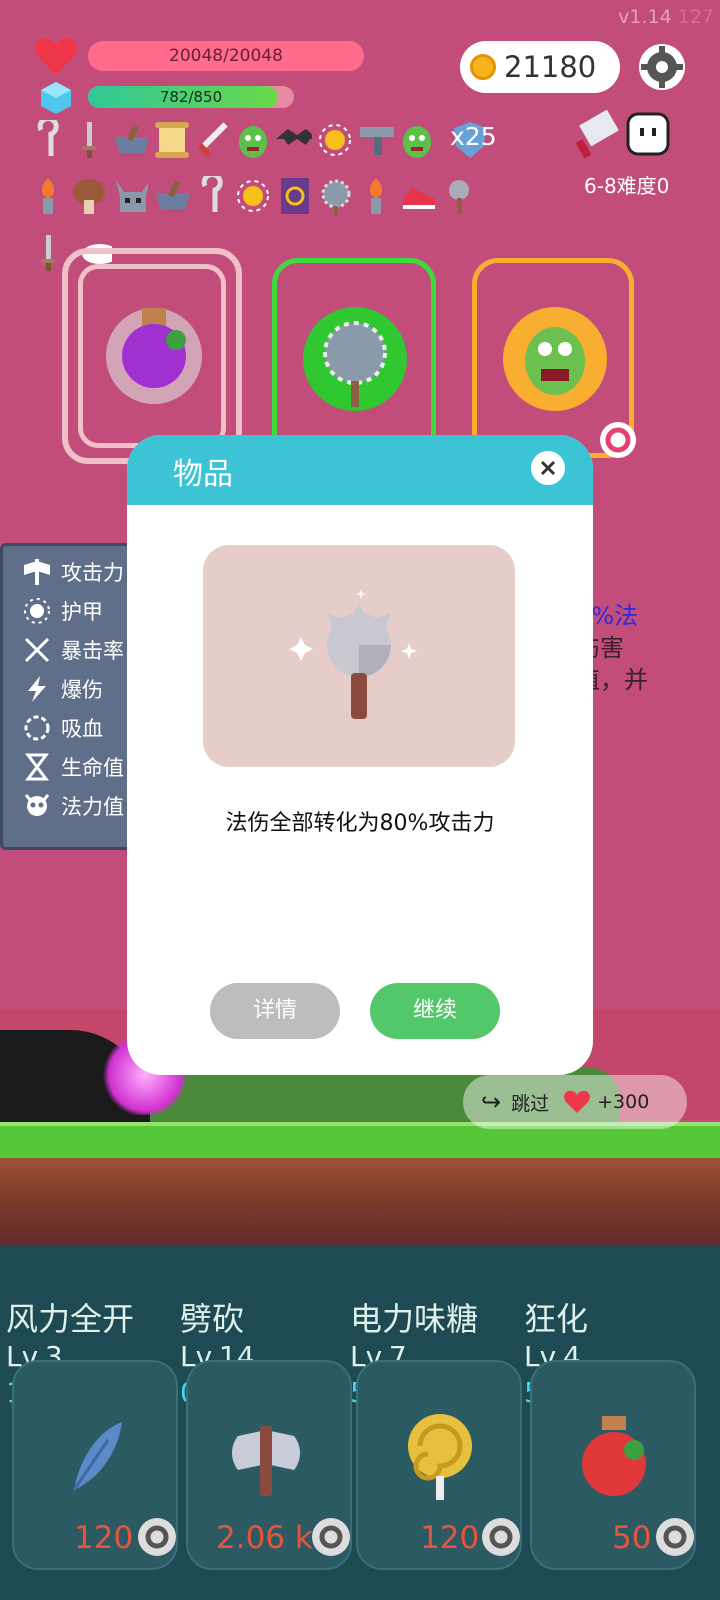  I want to click on spiked-ball-icon, so click(335, 196).